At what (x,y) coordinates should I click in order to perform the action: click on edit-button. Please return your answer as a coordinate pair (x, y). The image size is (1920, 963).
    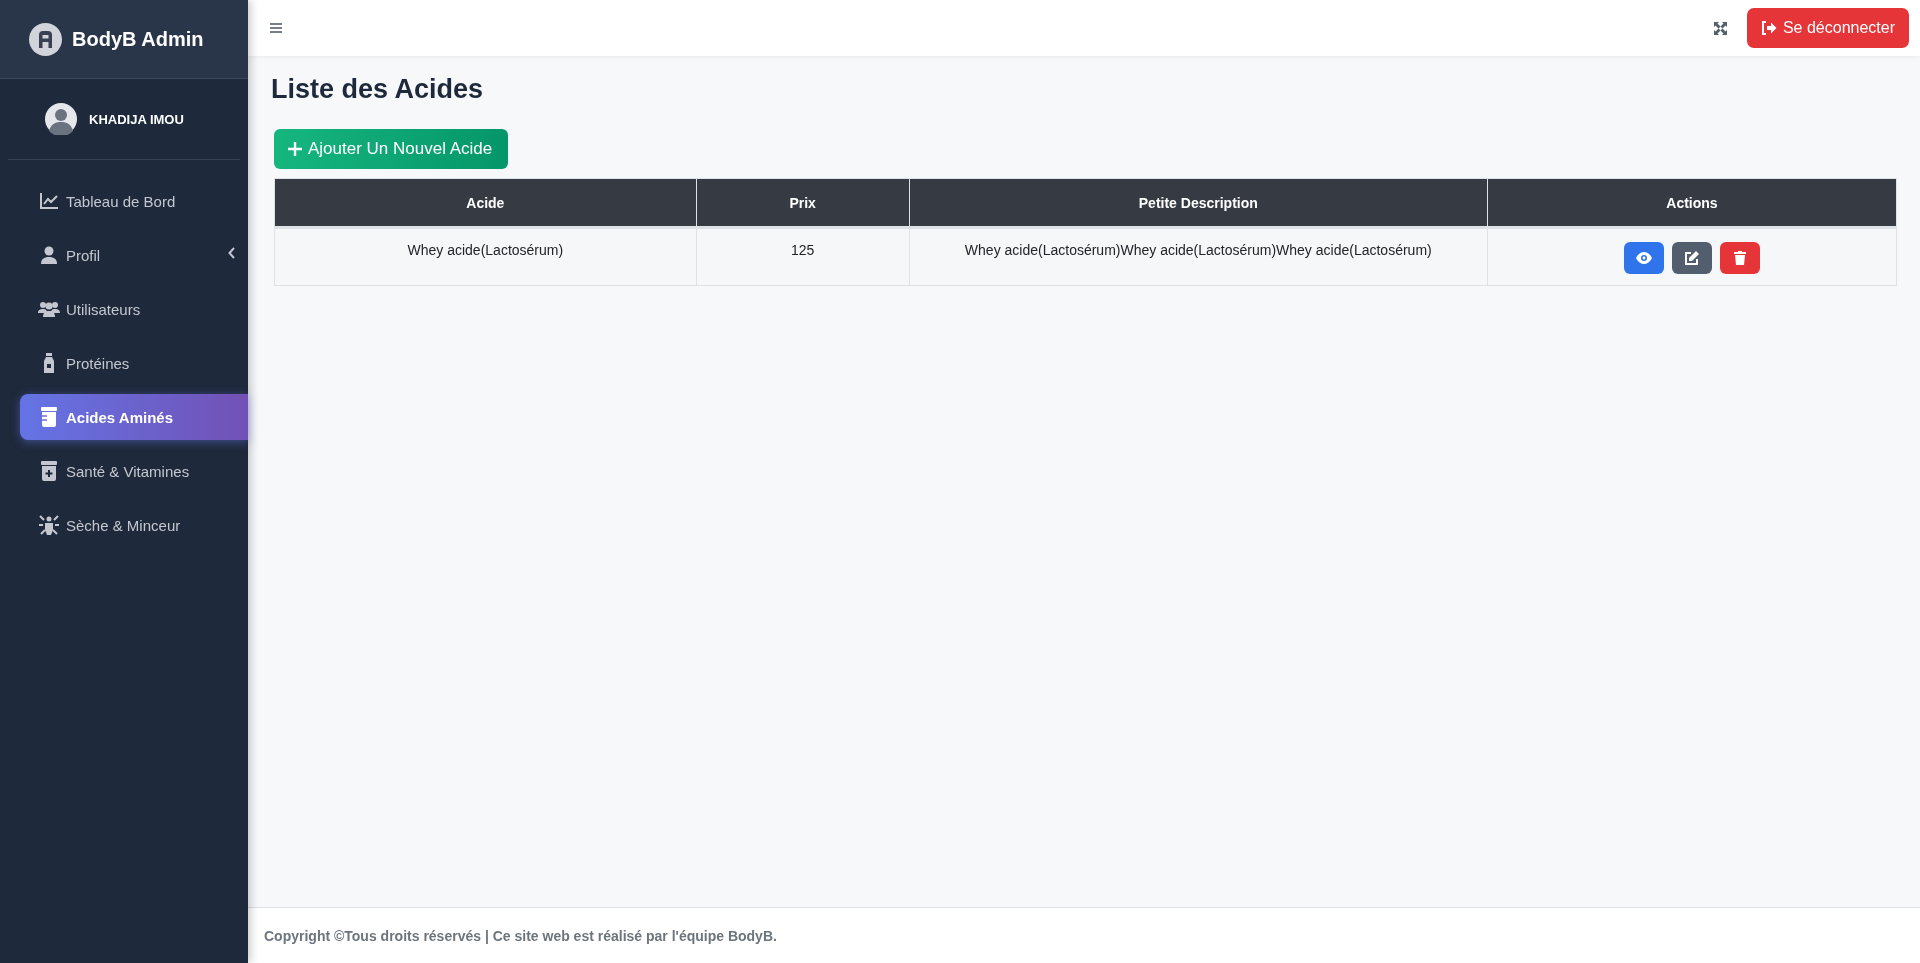
    Looking at the image, I should click on (1691, 258).